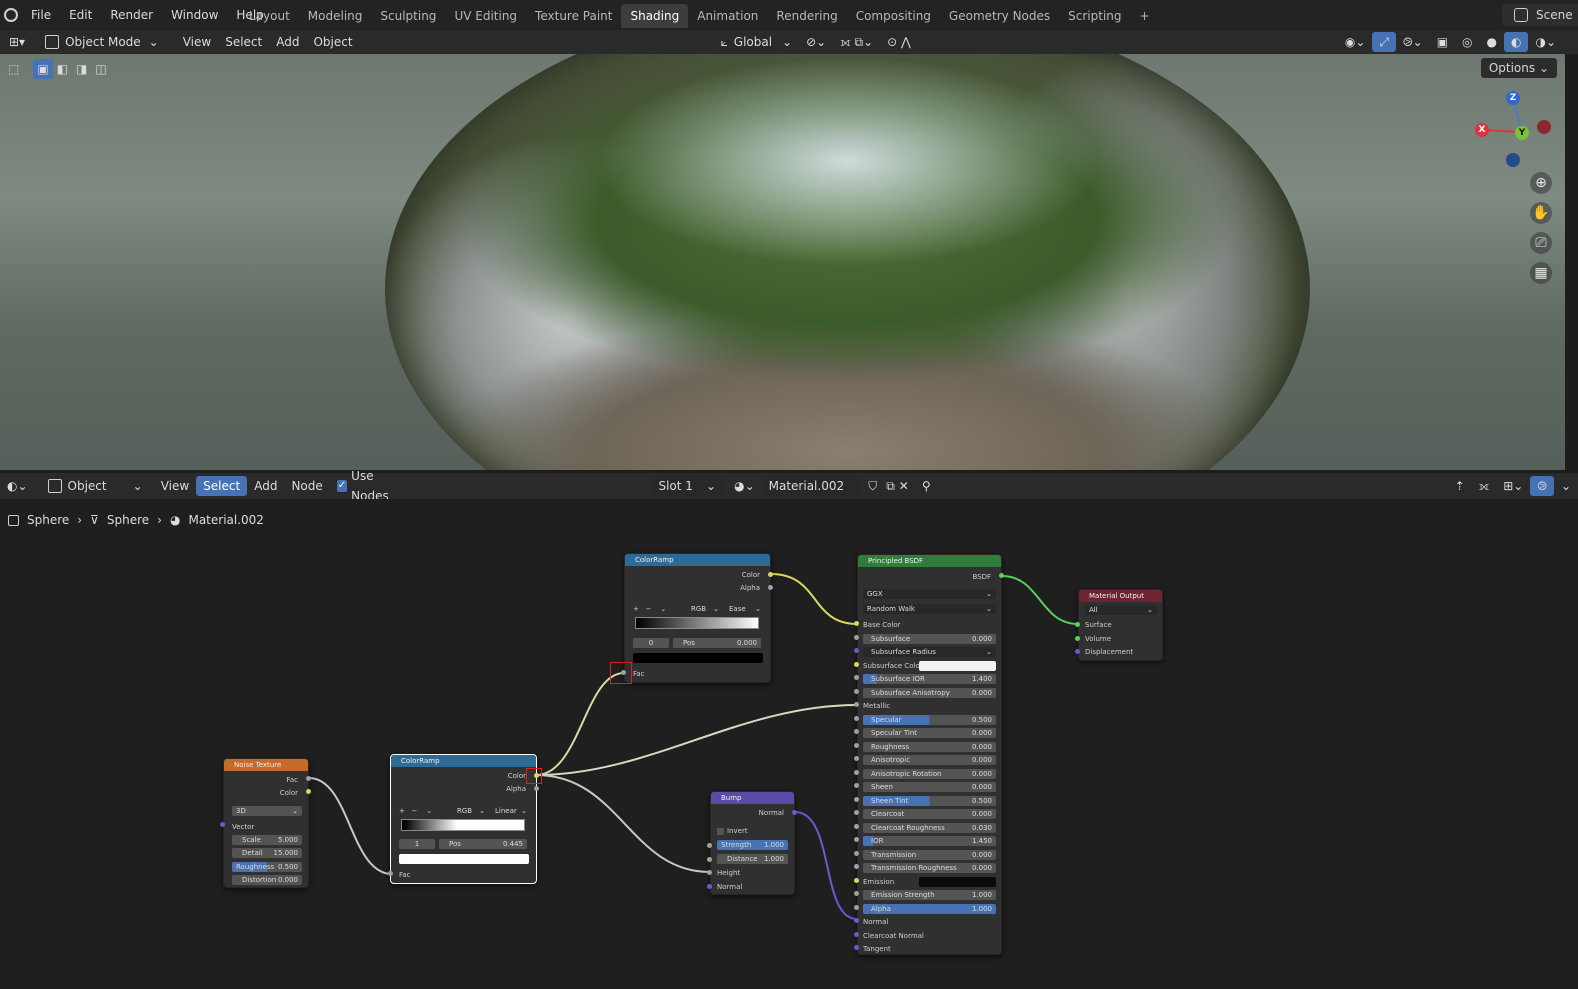  I want to click on field-detail: Detail 15.000, so click(267, 853).